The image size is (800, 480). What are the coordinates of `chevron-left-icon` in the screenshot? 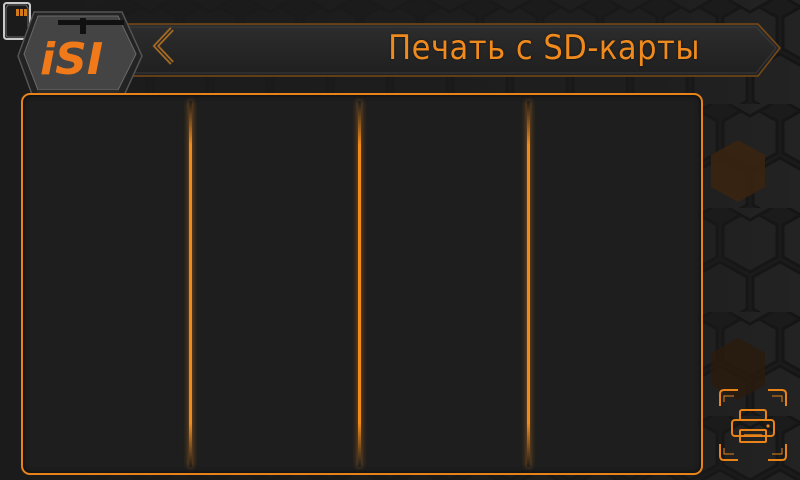 It's located at (163, 46).